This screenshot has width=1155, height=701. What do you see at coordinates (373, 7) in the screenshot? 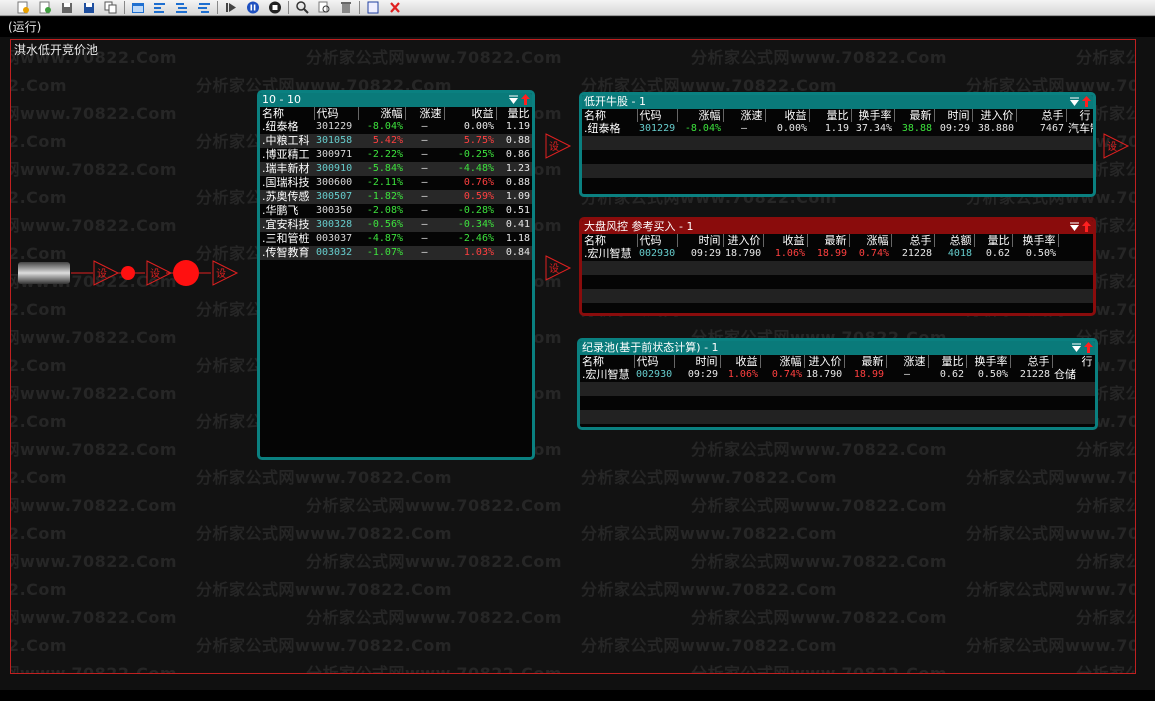
I see `page-button` at bounding box center [373, 7].